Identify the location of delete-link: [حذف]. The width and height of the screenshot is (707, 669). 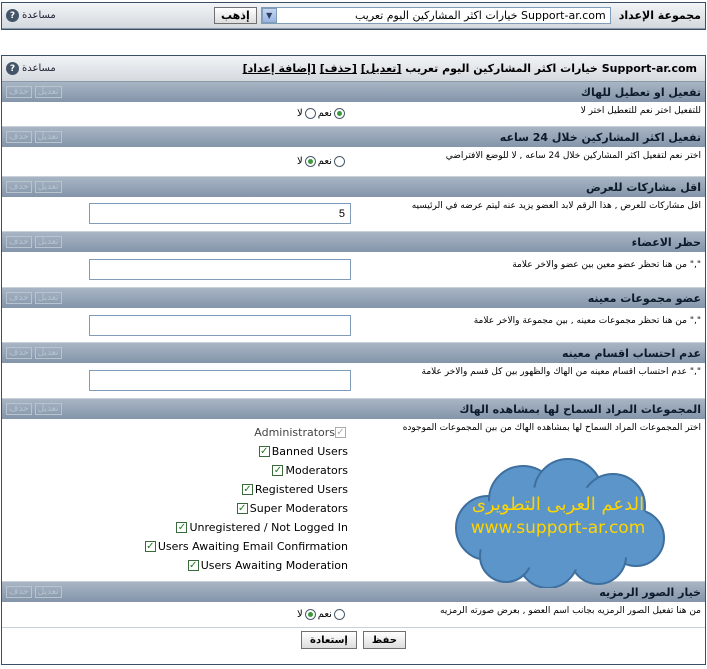
(338, 68).